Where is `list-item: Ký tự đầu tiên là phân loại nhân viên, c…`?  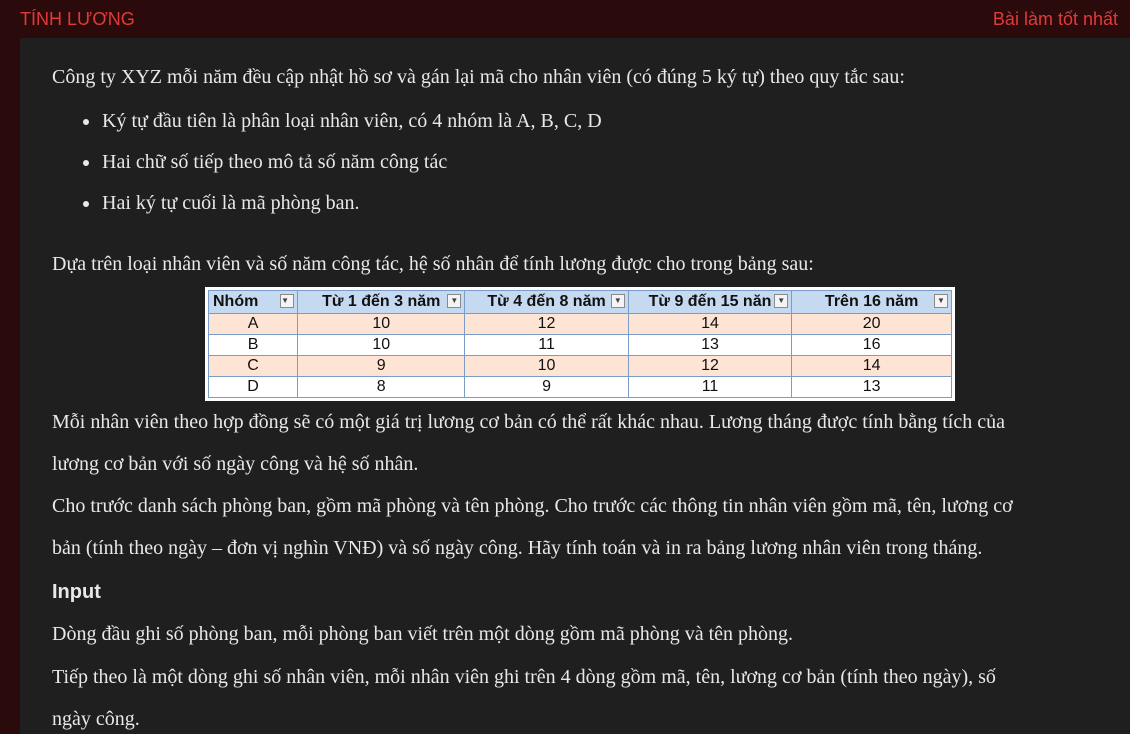 list-item: Ký tự đầu tiên là phân loại nhân viên, c… is located at coordinates (327, 128).